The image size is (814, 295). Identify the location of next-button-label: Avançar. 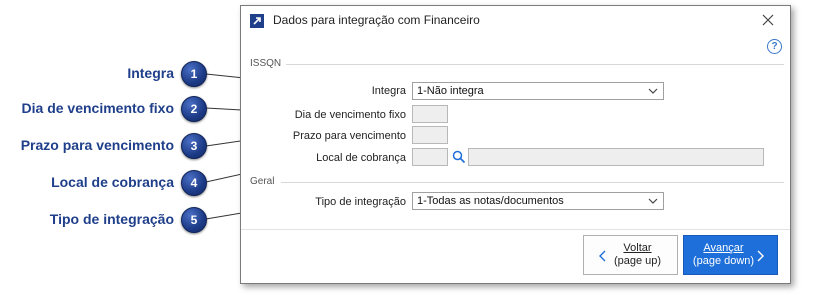
(723, 248).